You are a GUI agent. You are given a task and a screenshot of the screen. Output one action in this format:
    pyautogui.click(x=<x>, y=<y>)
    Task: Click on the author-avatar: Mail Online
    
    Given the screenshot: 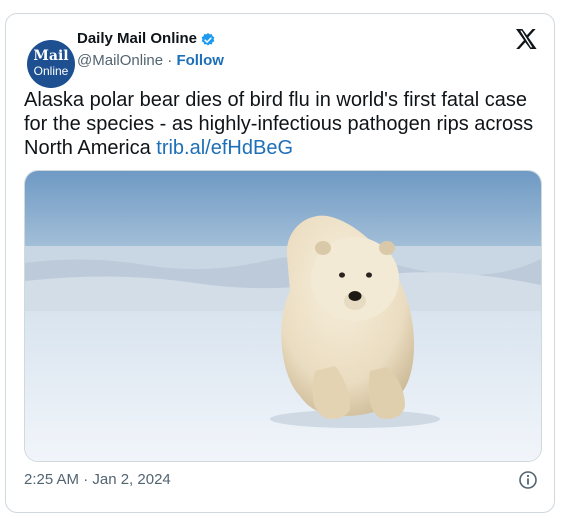 What is the action you would take?
    pyautogui.click(x=51, y=64)
    